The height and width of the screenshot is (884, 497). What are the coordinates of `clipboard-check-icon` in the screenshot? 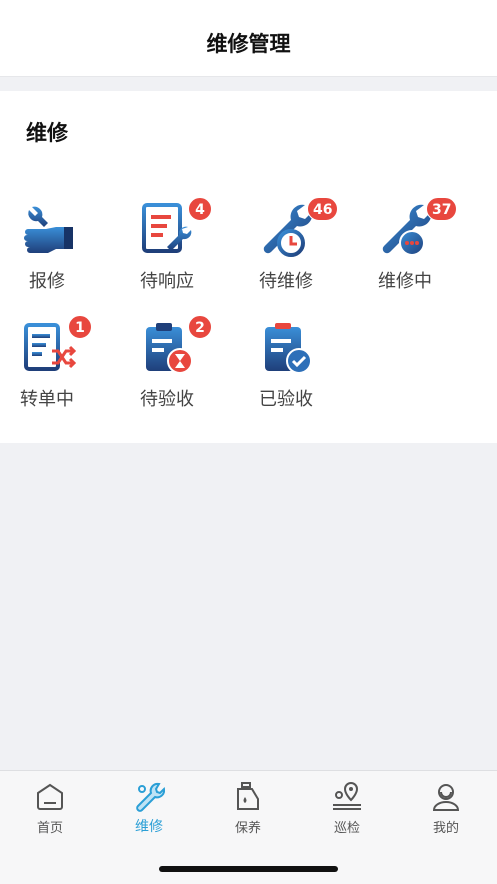 It's located at (288, 348).